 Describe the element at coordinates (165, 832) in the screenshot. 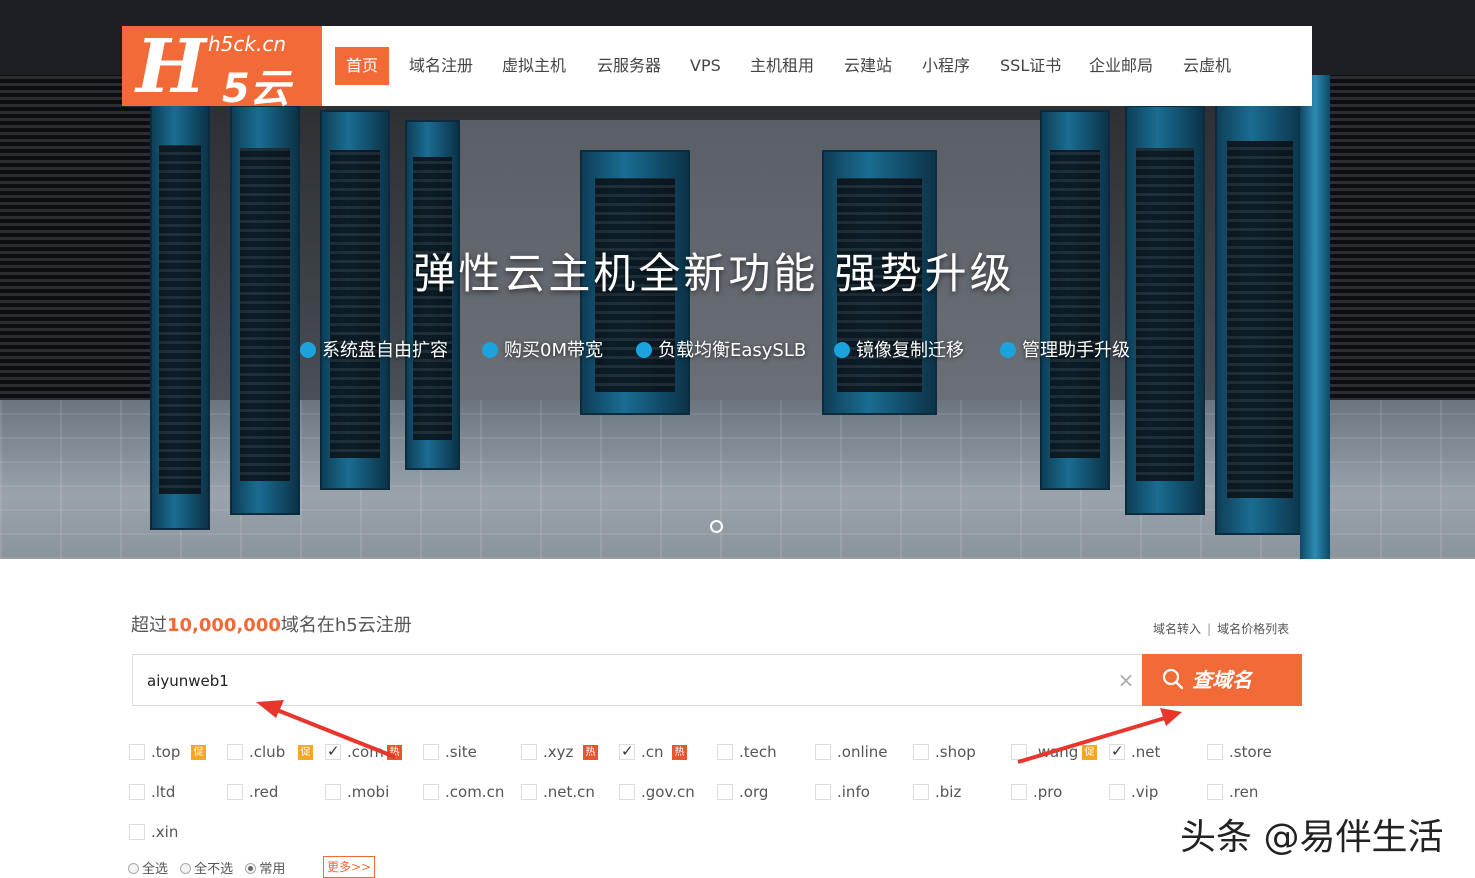

I see `tld-label: .xin` at that location.